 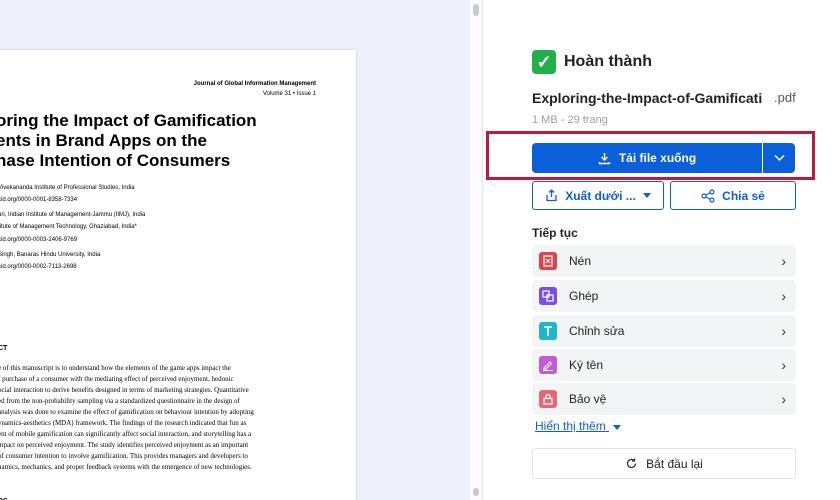 I want to click on tool-label: Nén, so click(x=580, y=261).